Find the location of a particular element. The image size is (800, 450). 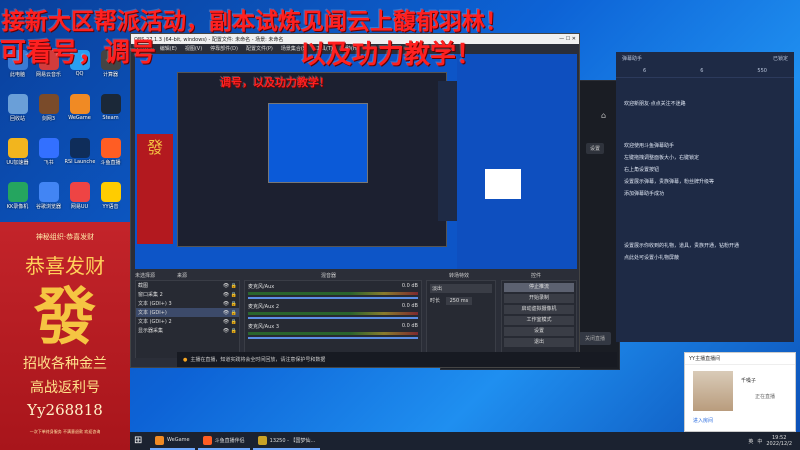

source-row: 窗口采集 2 👁 🔒 is located at coordinates (187, 294).